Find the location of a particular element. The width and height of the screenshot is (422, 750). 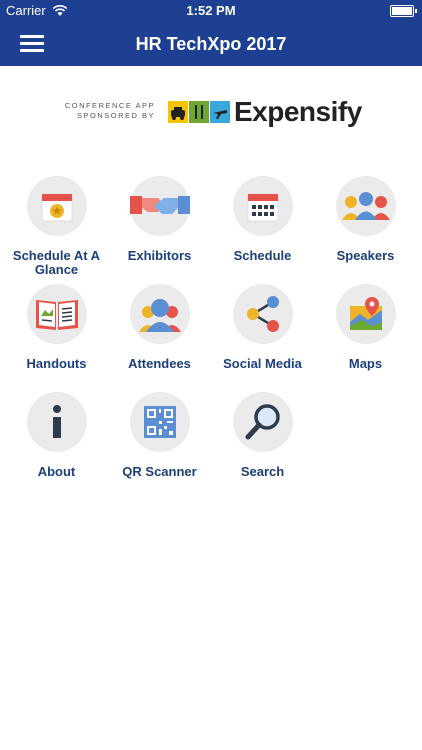

tile-about: About is located at coordinates (56, 435).